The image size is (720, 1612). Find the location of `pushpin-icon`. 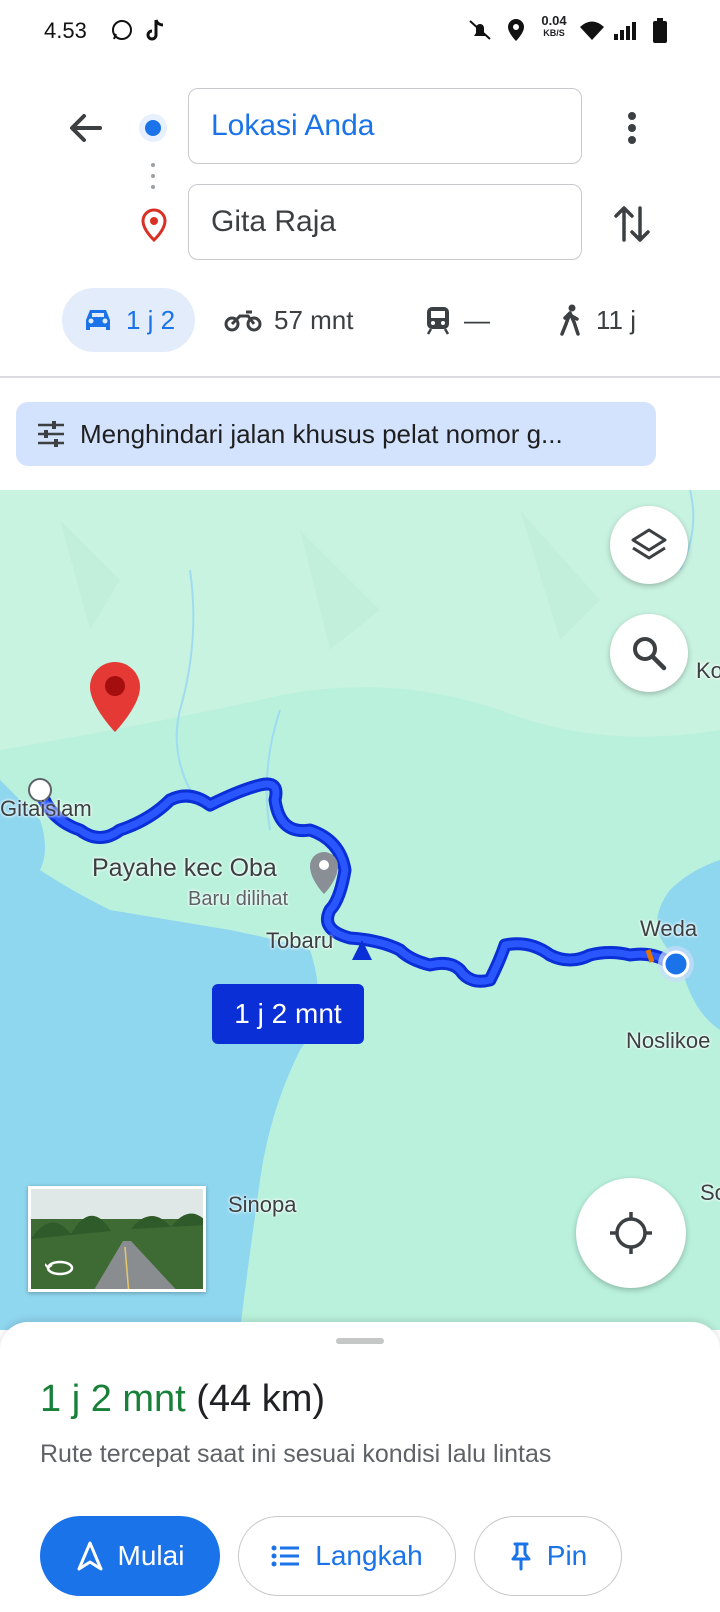

pushpin-icon is located at coordinates (521, 1556).